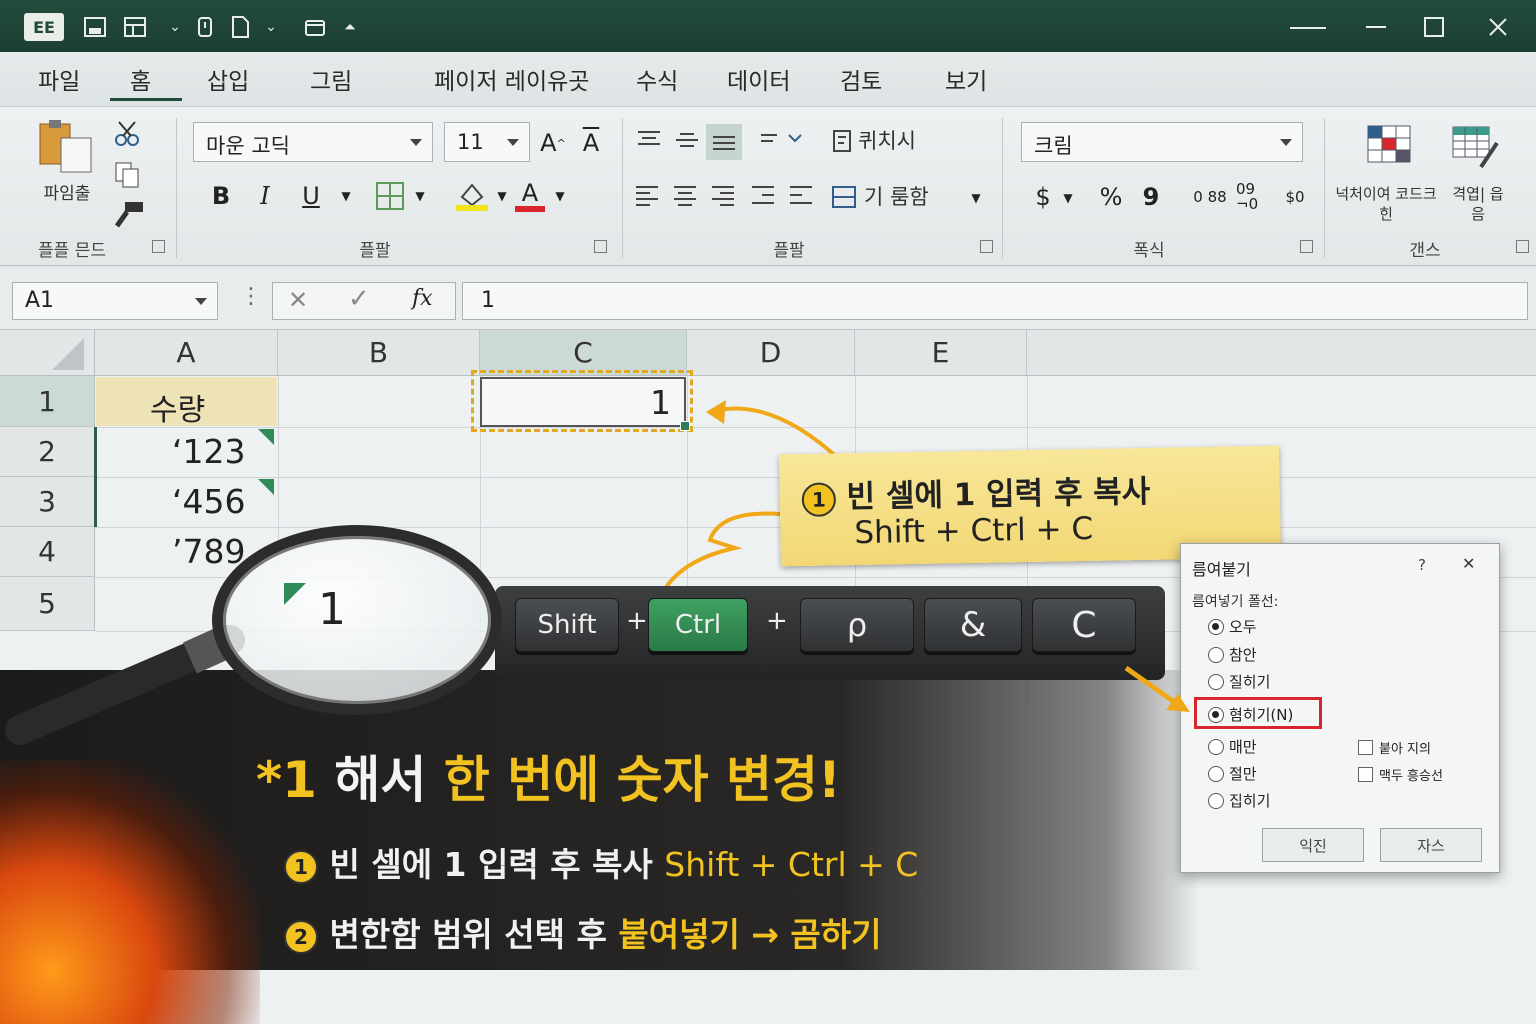 The height and width of the screenshot is (1024, 1536). I want to click on window-icon, so click(315, 27).